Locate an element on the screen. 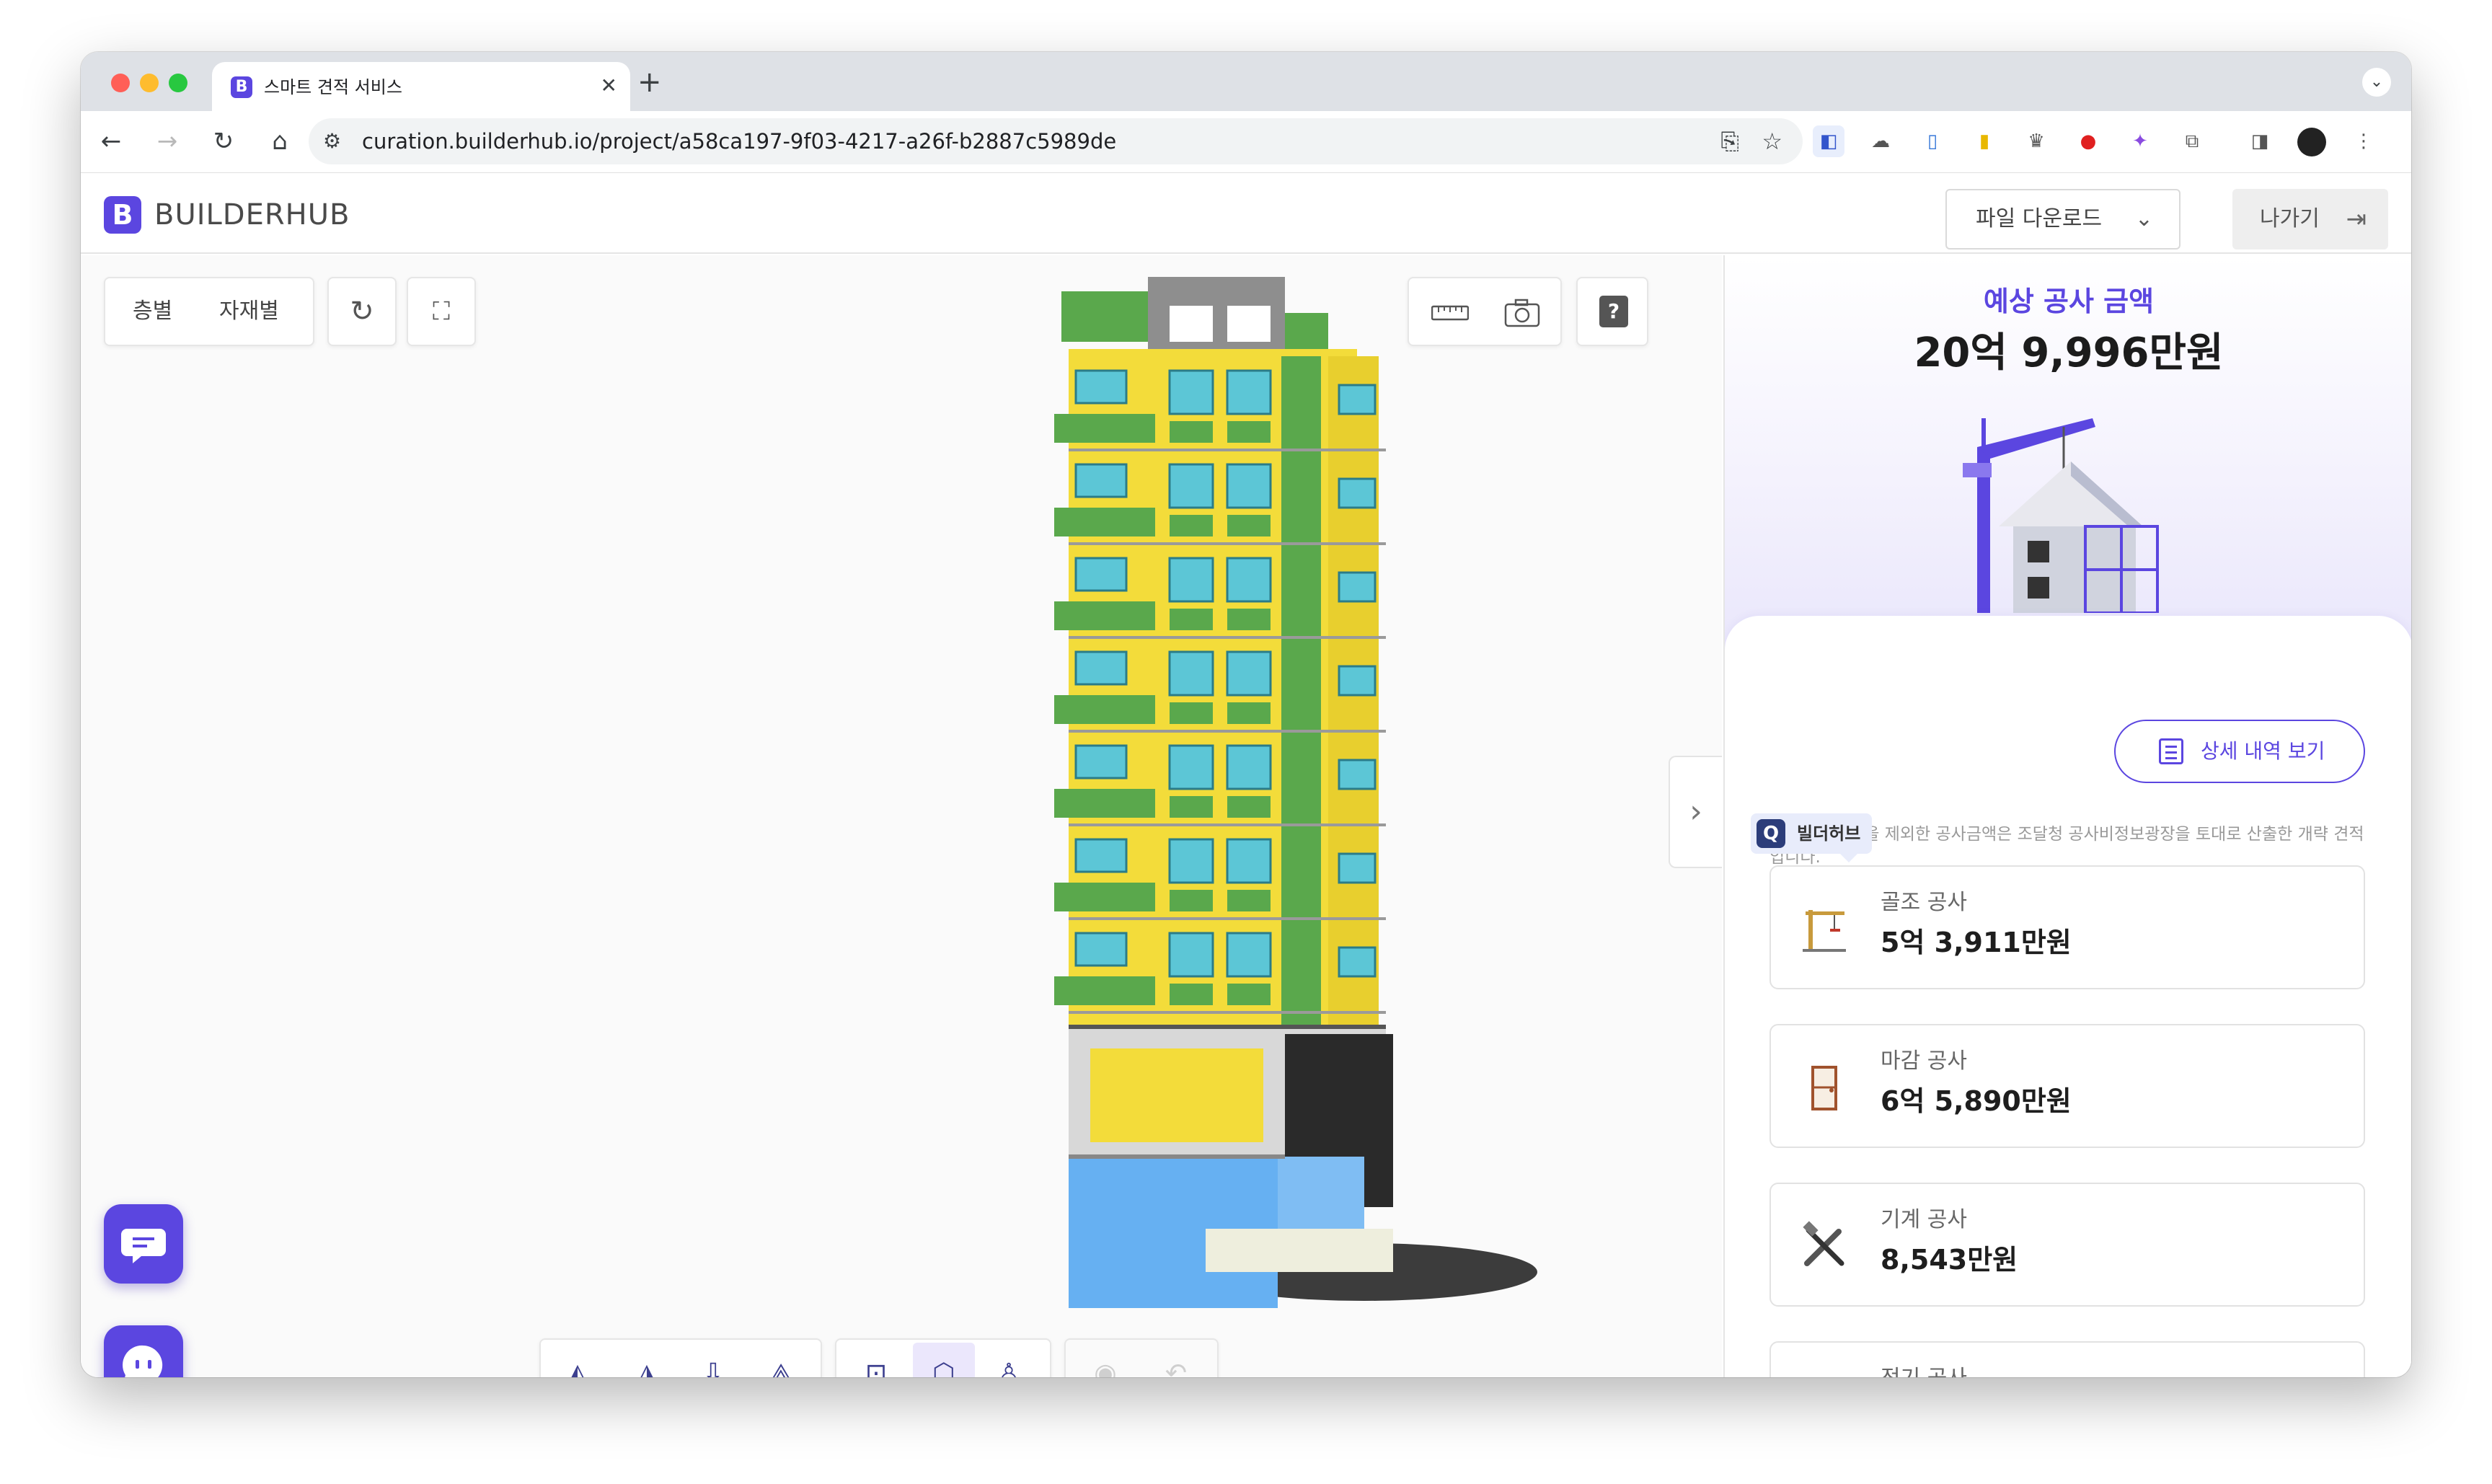 The width and height of the screenshot is (2492, 1484). extension-3-icon: ▯ is located at coordinates (1932, 141).